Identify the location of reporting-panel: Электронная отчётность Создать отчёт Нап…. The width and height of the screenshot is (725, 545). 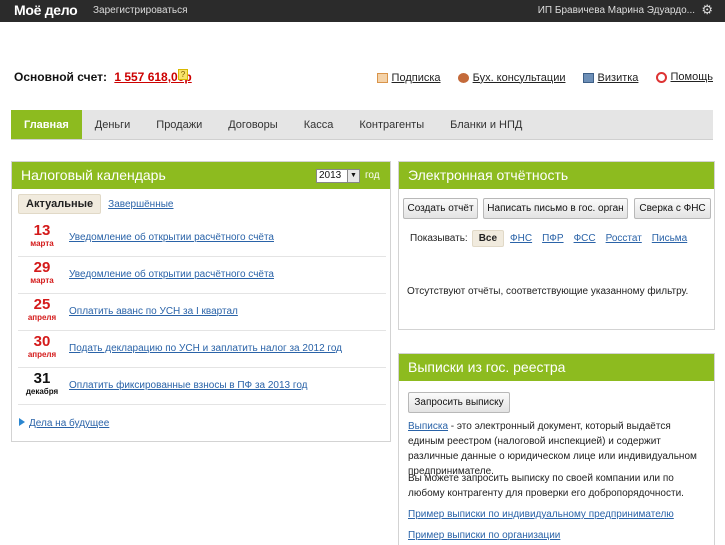
(556, 245).